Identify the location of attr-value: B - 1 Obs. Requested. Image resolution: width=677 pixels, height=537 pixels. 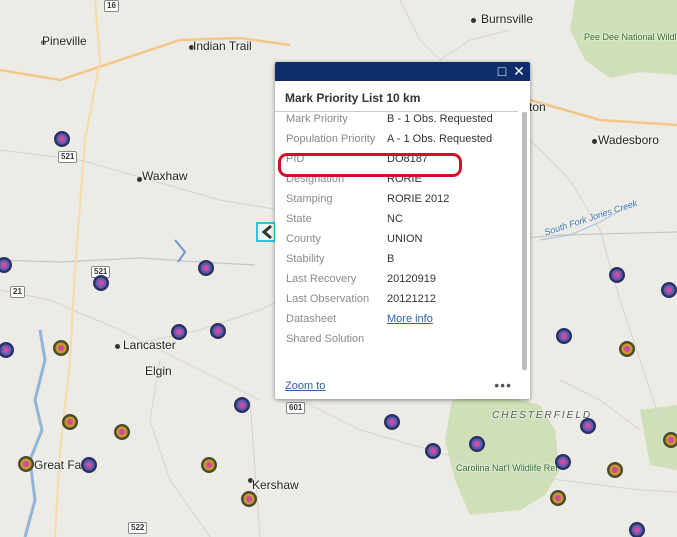
(440, 119).